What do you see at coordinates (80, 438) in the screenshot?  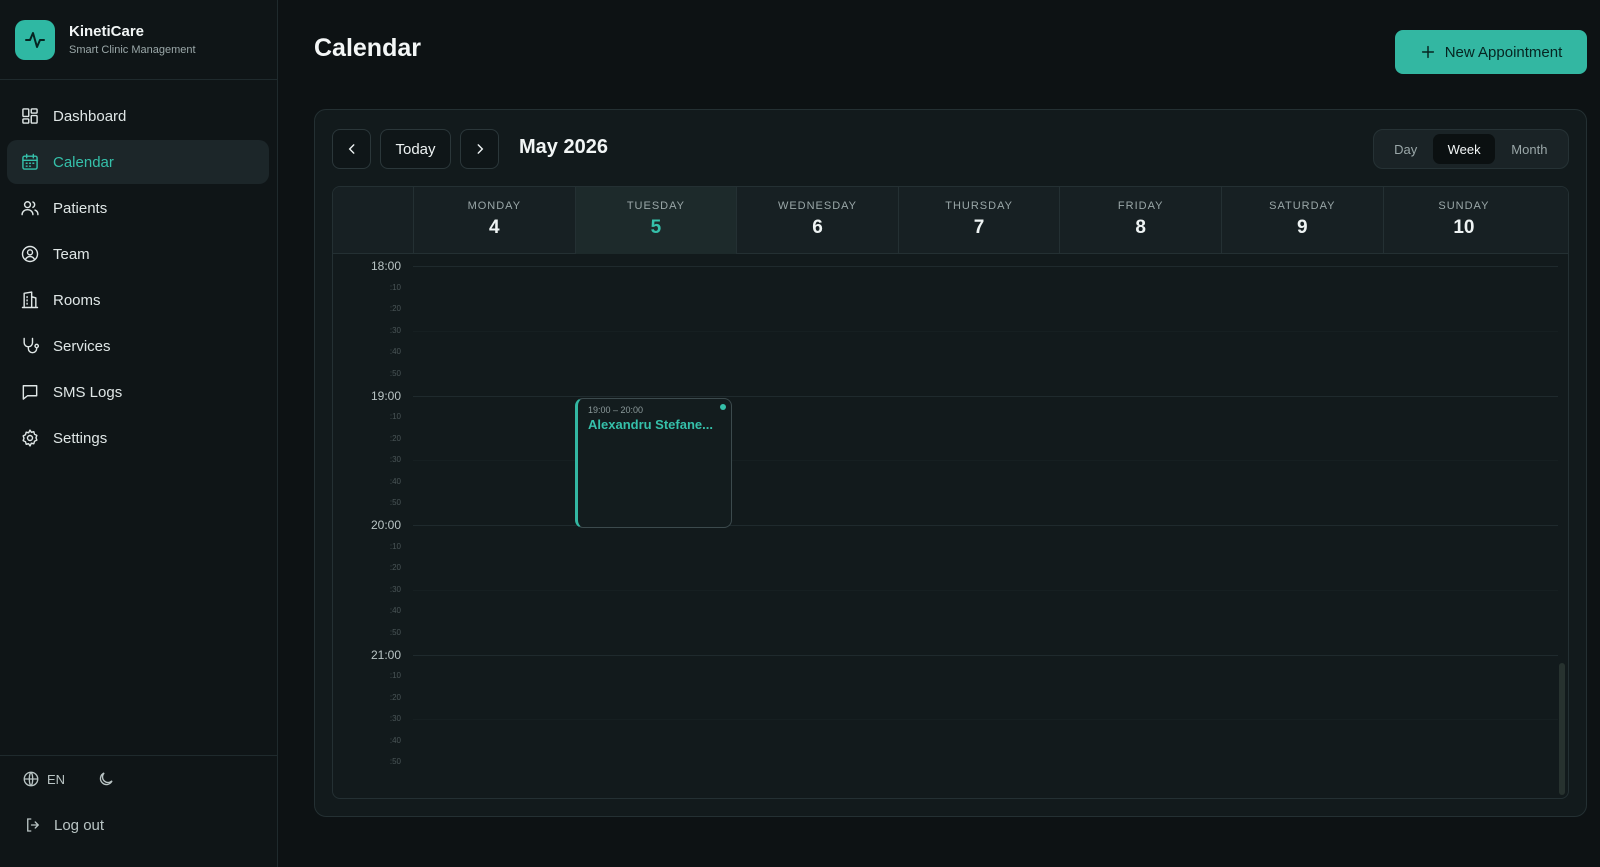 I see `sidebar-item-label: Settings` at bounding box center [80, 438].